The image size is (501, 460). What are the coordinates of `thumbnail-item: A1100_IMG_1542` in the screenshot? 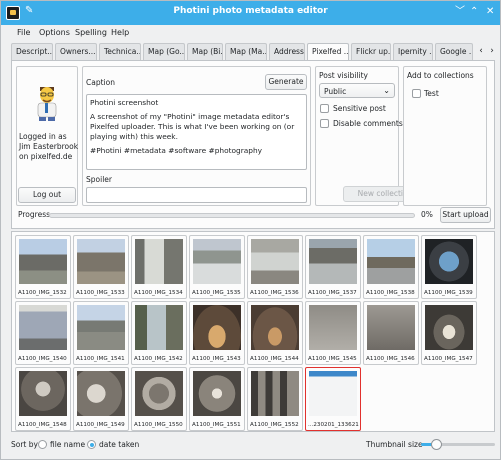 It's located at (159, 333).